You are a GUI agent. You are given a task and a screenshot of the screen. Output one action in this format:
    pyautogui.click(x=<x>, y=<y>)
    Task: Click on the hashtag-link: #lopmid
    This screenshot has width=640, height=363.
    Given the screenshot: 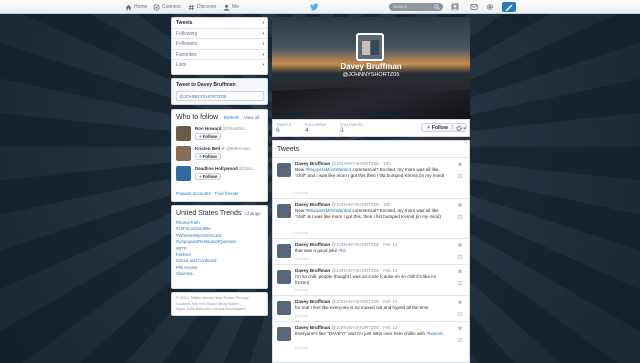 What is the action you would take?
    pyautogui.click(x=434, y=333)
    